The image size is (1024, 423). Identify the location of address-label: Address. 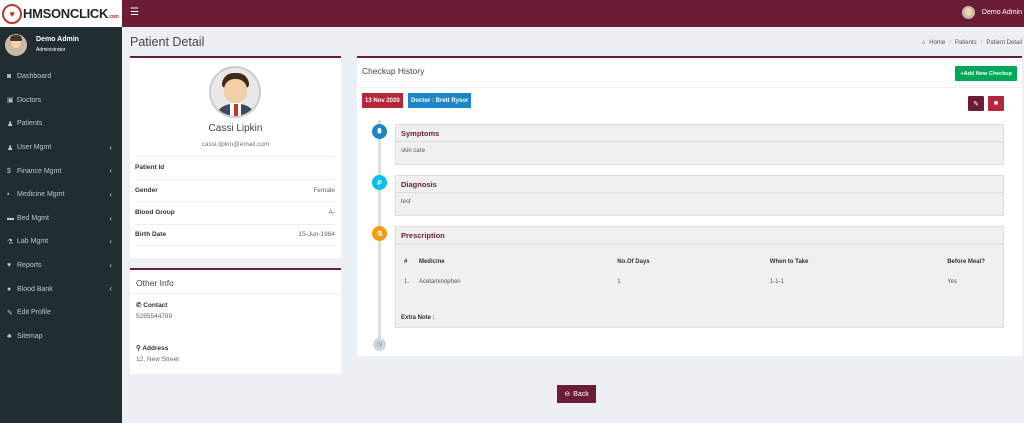
(155, 348).